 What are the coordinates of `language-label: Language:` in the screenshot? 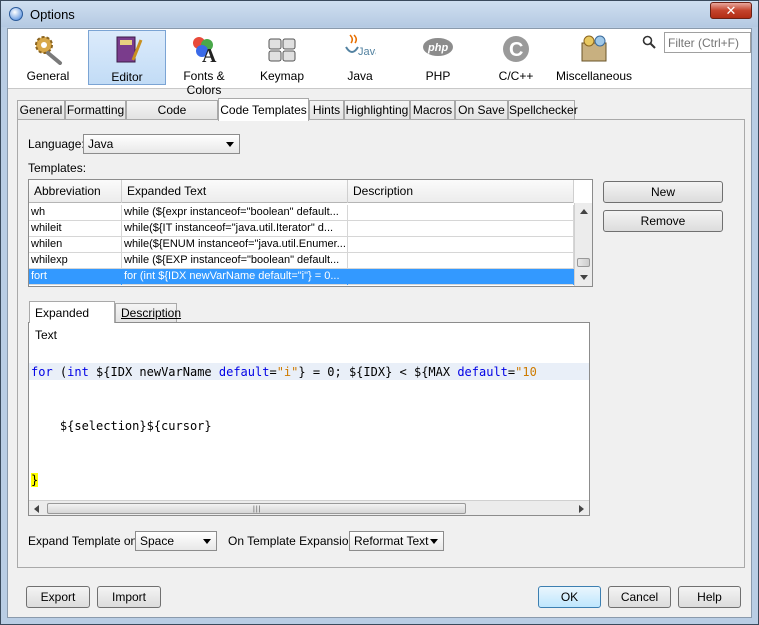 It's located at (56, 144).